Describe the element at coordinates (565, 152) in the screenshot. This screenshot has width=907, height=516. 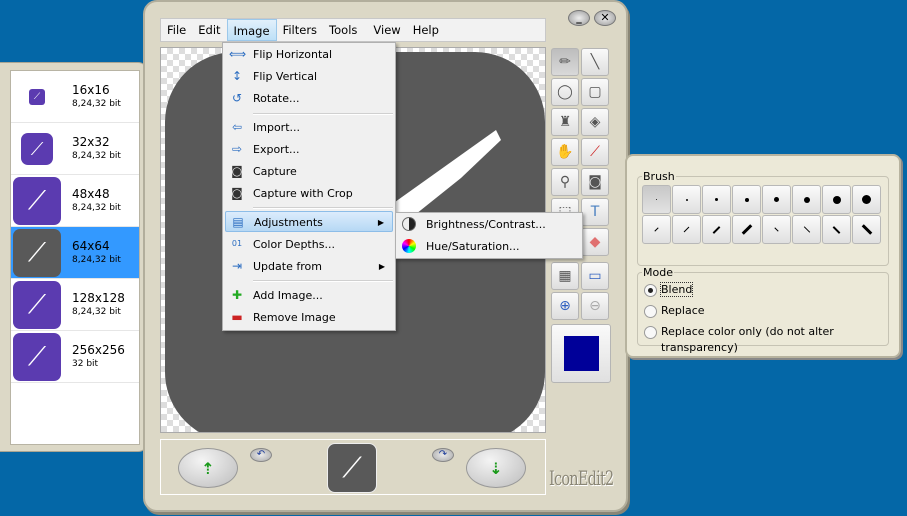
I see `hand-tool: ✋` at that location.